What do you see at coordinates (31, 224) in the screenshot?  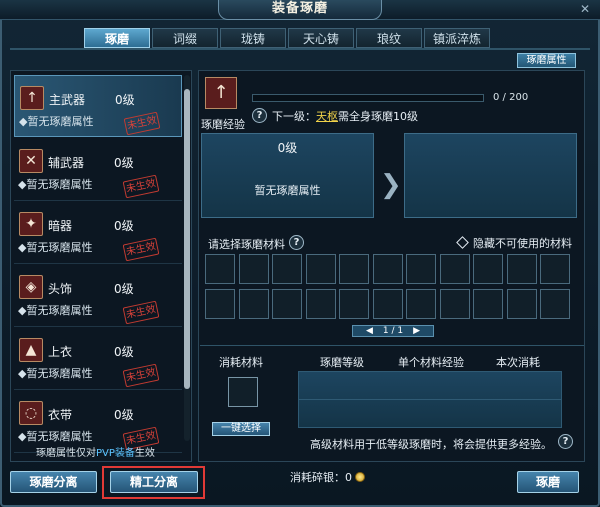 I see `dagger-icon: ✦` at bounding box center [31, 224].